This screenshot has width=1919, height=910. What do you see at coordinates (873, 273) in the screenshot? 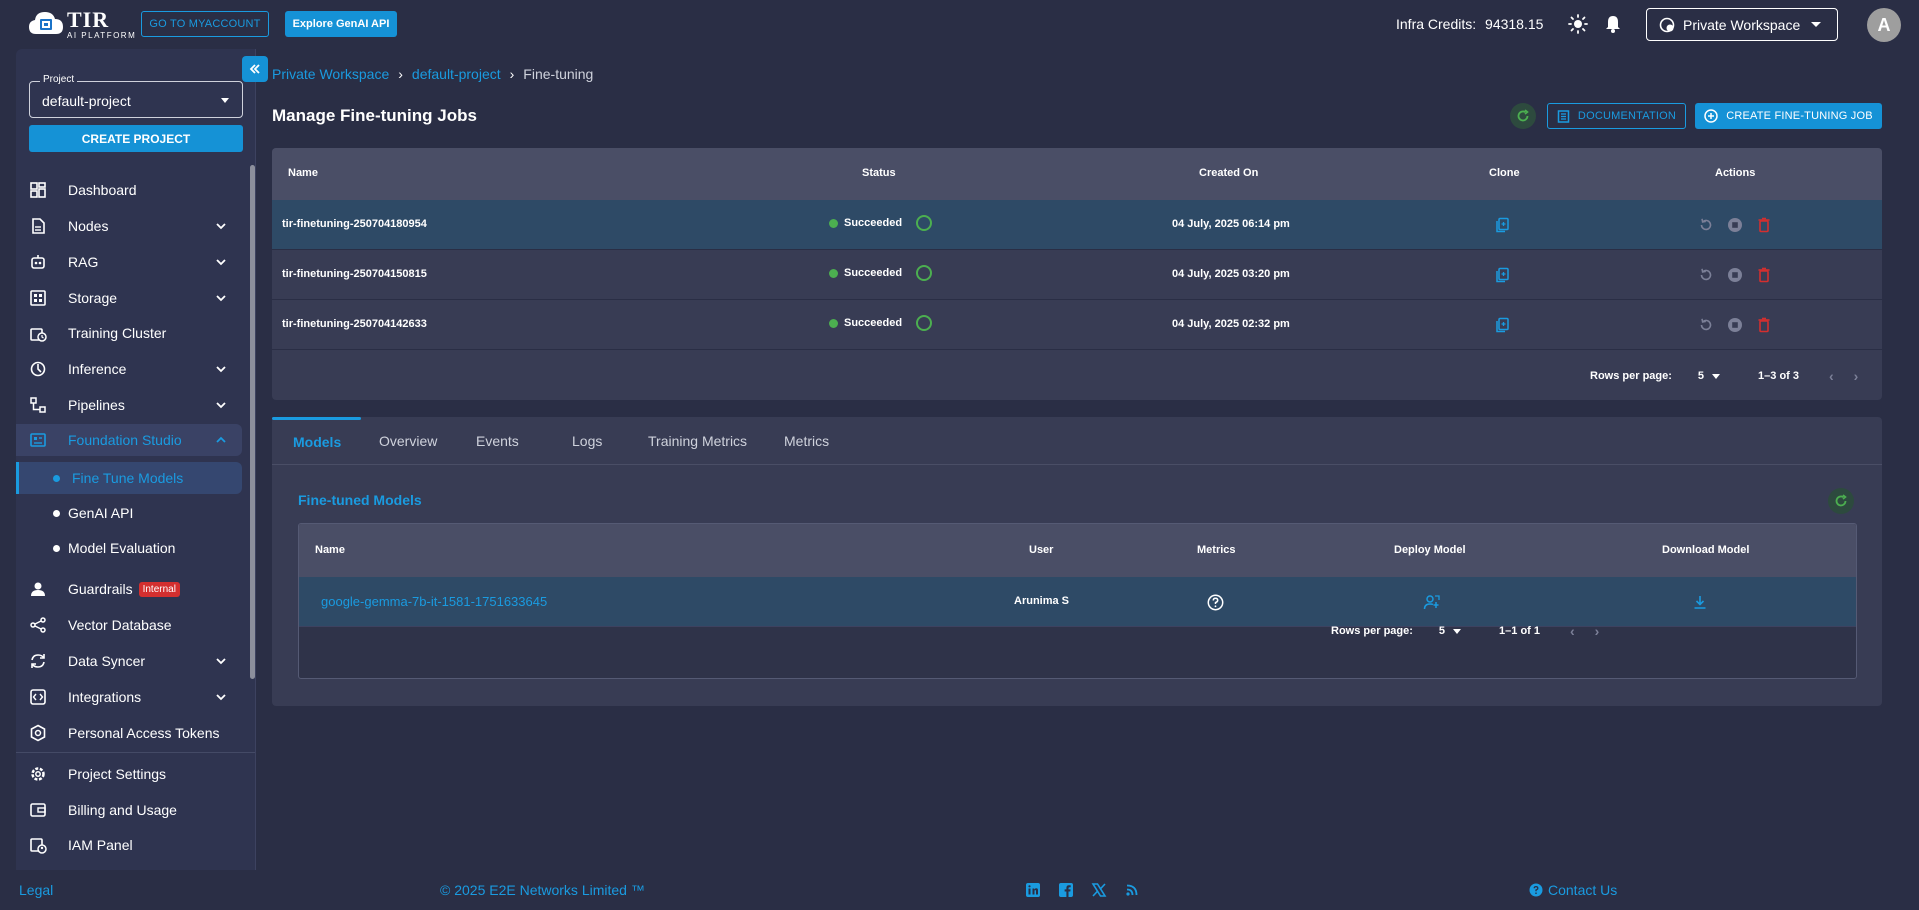
I see `status-text: Succeeded` at bounding box center [873, 273].